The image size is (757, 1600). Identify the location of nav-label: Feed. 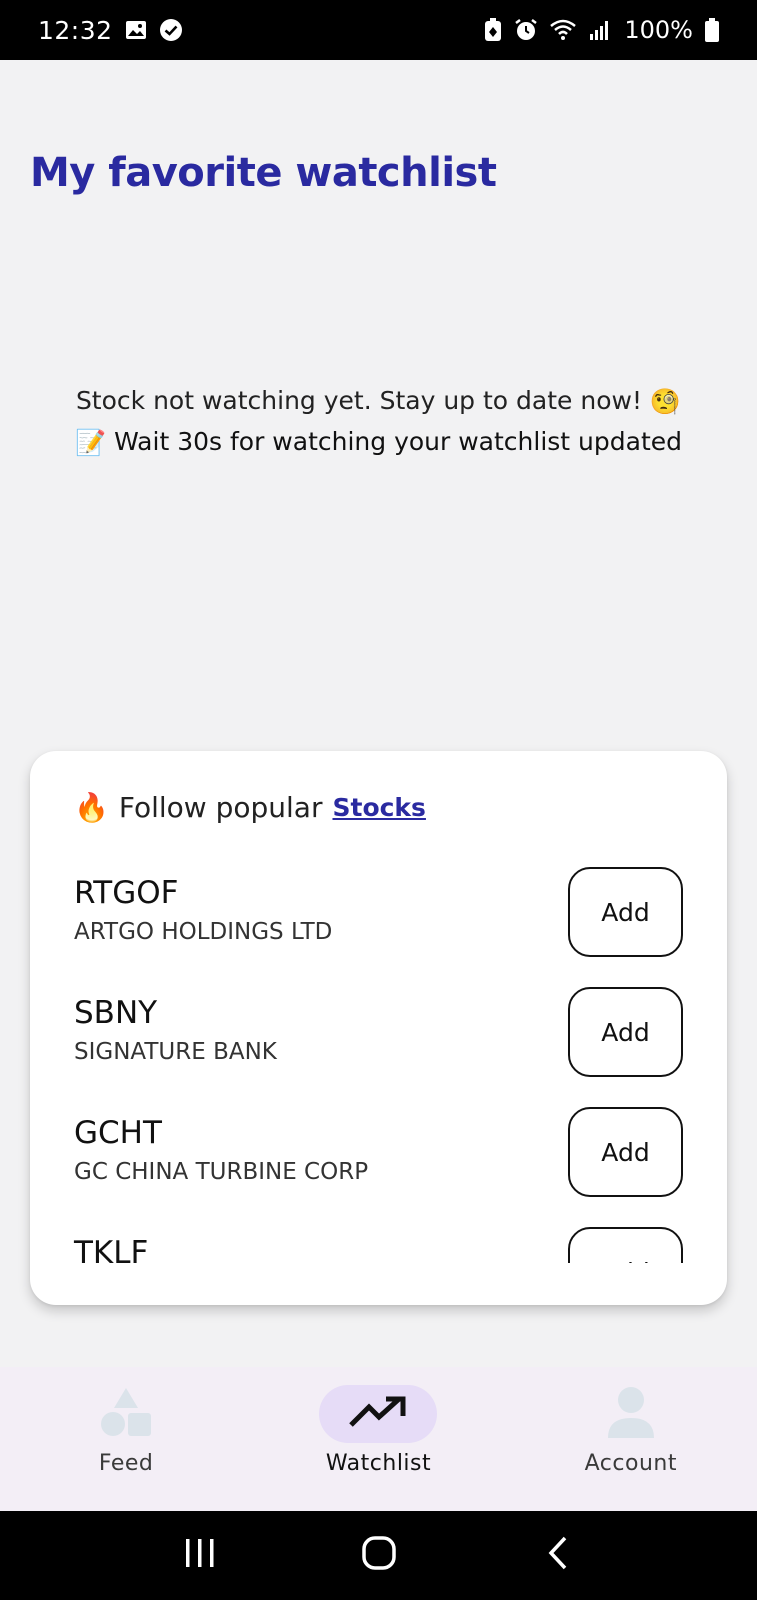
(126, 1463).